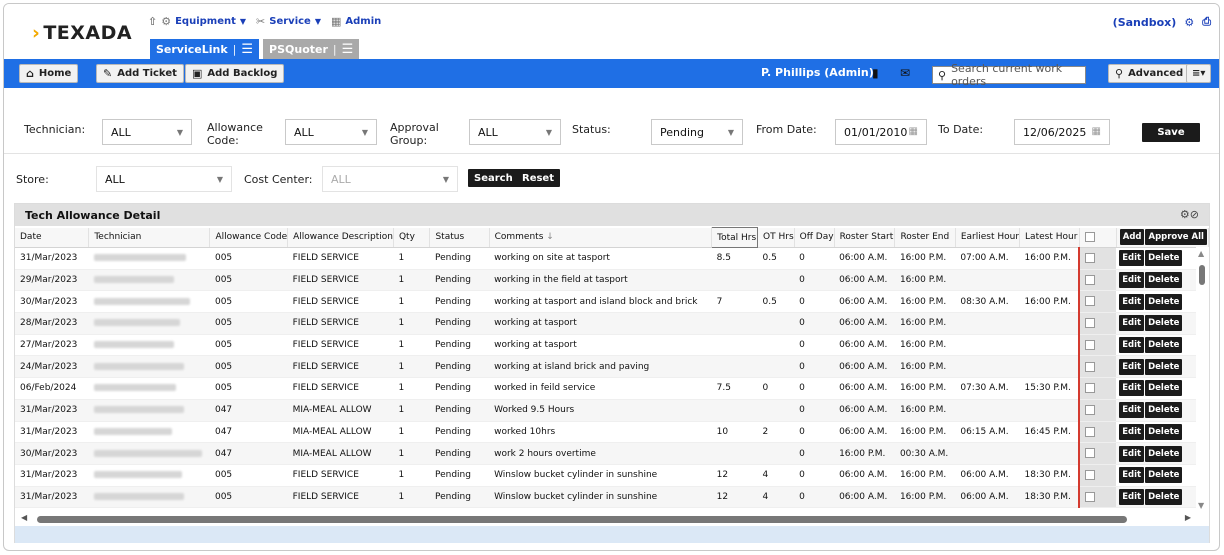 This screenshot has height=555, width=1224. I want to click on col-allowance-code: Allowance Code, so click(249, 237).